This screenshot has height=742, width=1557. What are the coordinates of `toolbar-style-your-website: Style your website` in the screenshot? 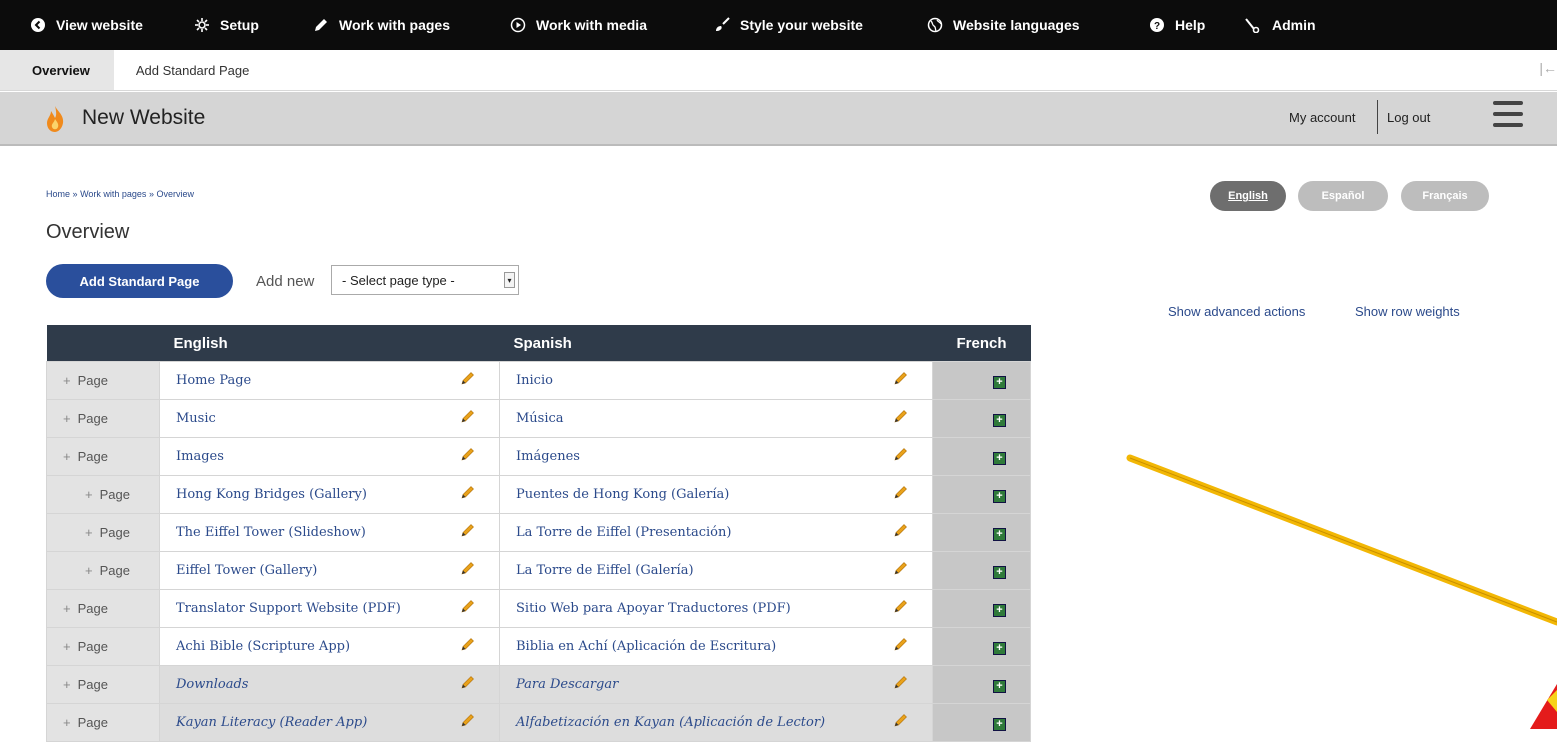 It's located at (787, 25).